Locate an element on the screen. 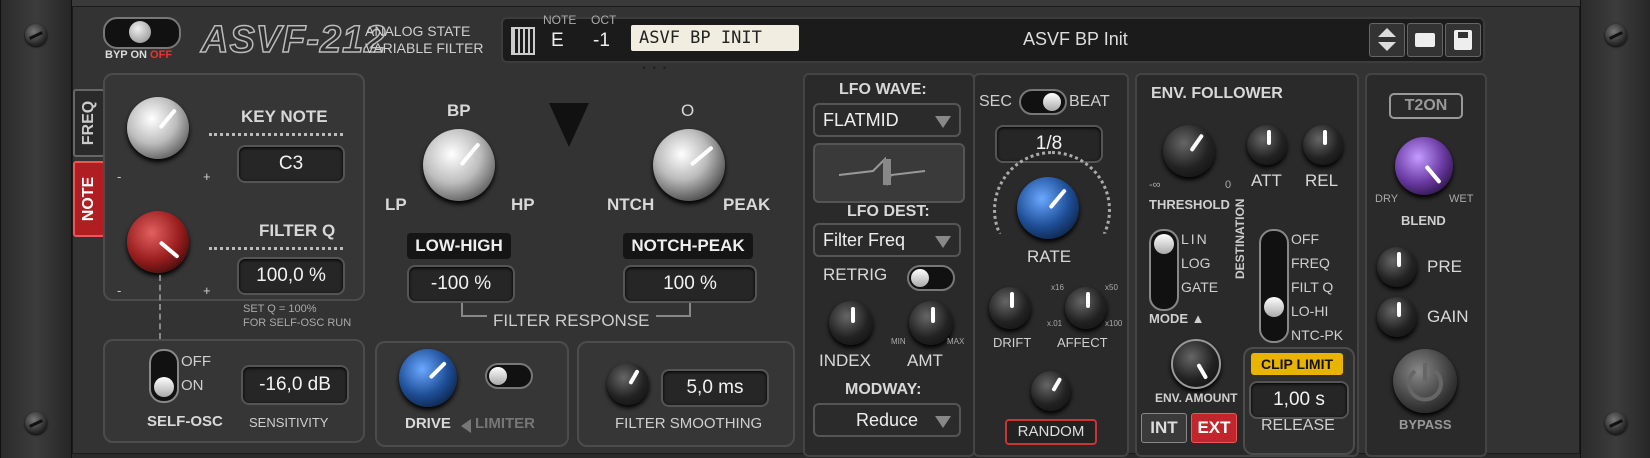 The image size is (1650, 458). int-button: INT is located at coordinates (1164, 428).